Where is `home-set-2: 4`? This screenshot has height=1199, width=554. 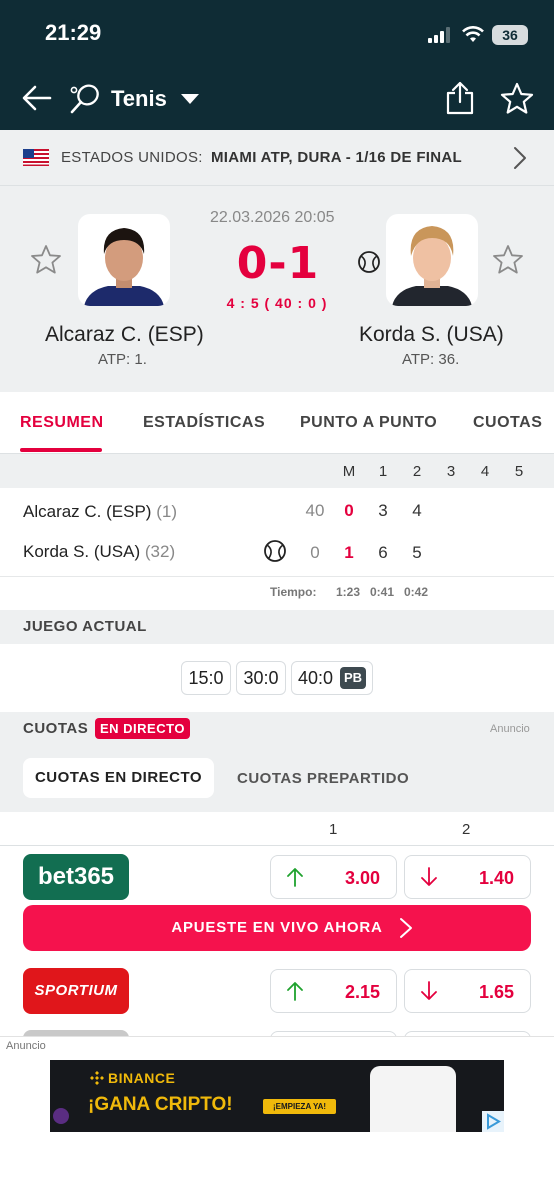 home-set-2: 4 is located at coordinates (417, 510).